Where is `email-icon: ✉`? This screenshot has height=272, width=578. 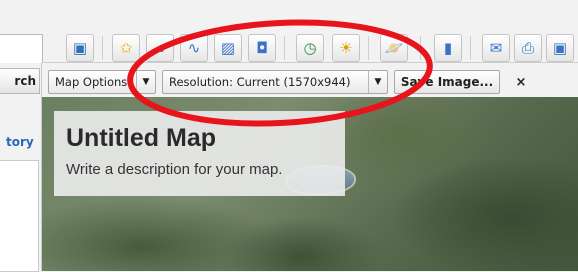
email-icon: ✉ is located at coordinates (496, 48).